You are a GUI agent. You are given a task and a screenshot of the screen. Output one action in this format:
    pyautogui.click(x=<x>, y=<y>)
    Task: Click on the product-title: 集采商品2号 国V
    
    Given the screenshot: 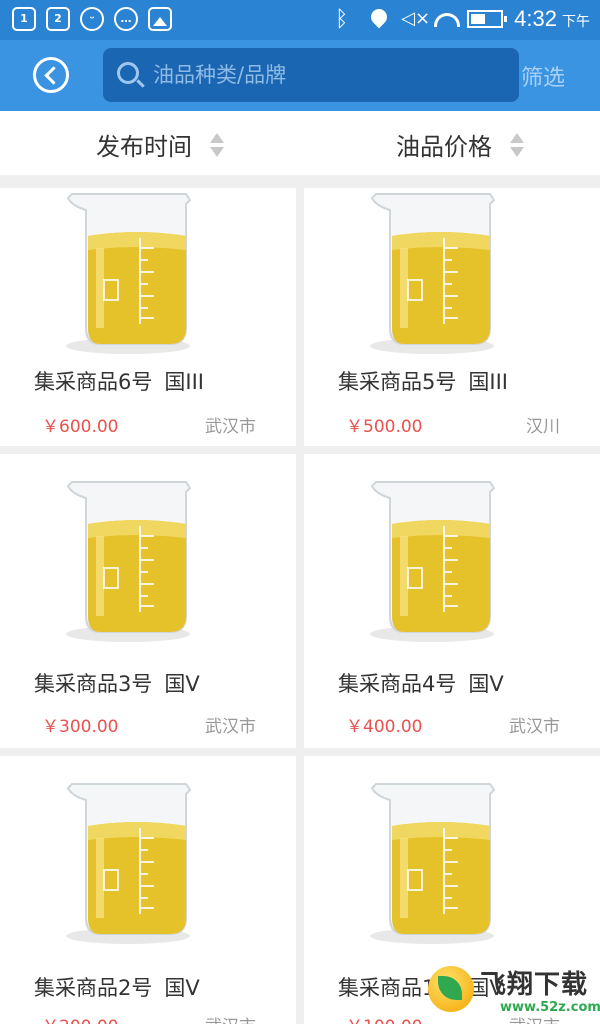 What is the action you would take?
    pyautogui.click(x=117, y=987)
    